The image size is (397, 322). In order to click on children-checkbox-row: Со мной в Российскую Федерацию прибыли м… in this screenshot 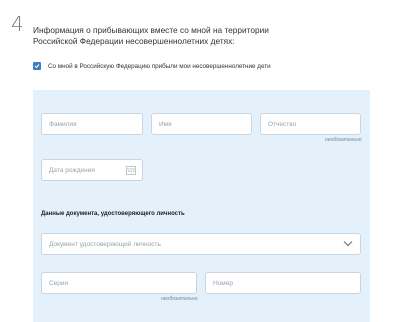, I will do `click(152, 66)`.